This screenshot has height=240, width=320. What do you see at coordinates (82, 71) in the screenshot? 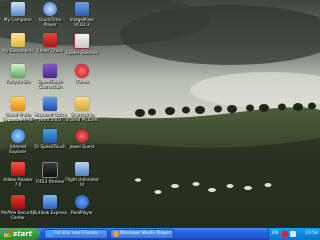
I see `itunes-icon` at bounding box center [82, 71].